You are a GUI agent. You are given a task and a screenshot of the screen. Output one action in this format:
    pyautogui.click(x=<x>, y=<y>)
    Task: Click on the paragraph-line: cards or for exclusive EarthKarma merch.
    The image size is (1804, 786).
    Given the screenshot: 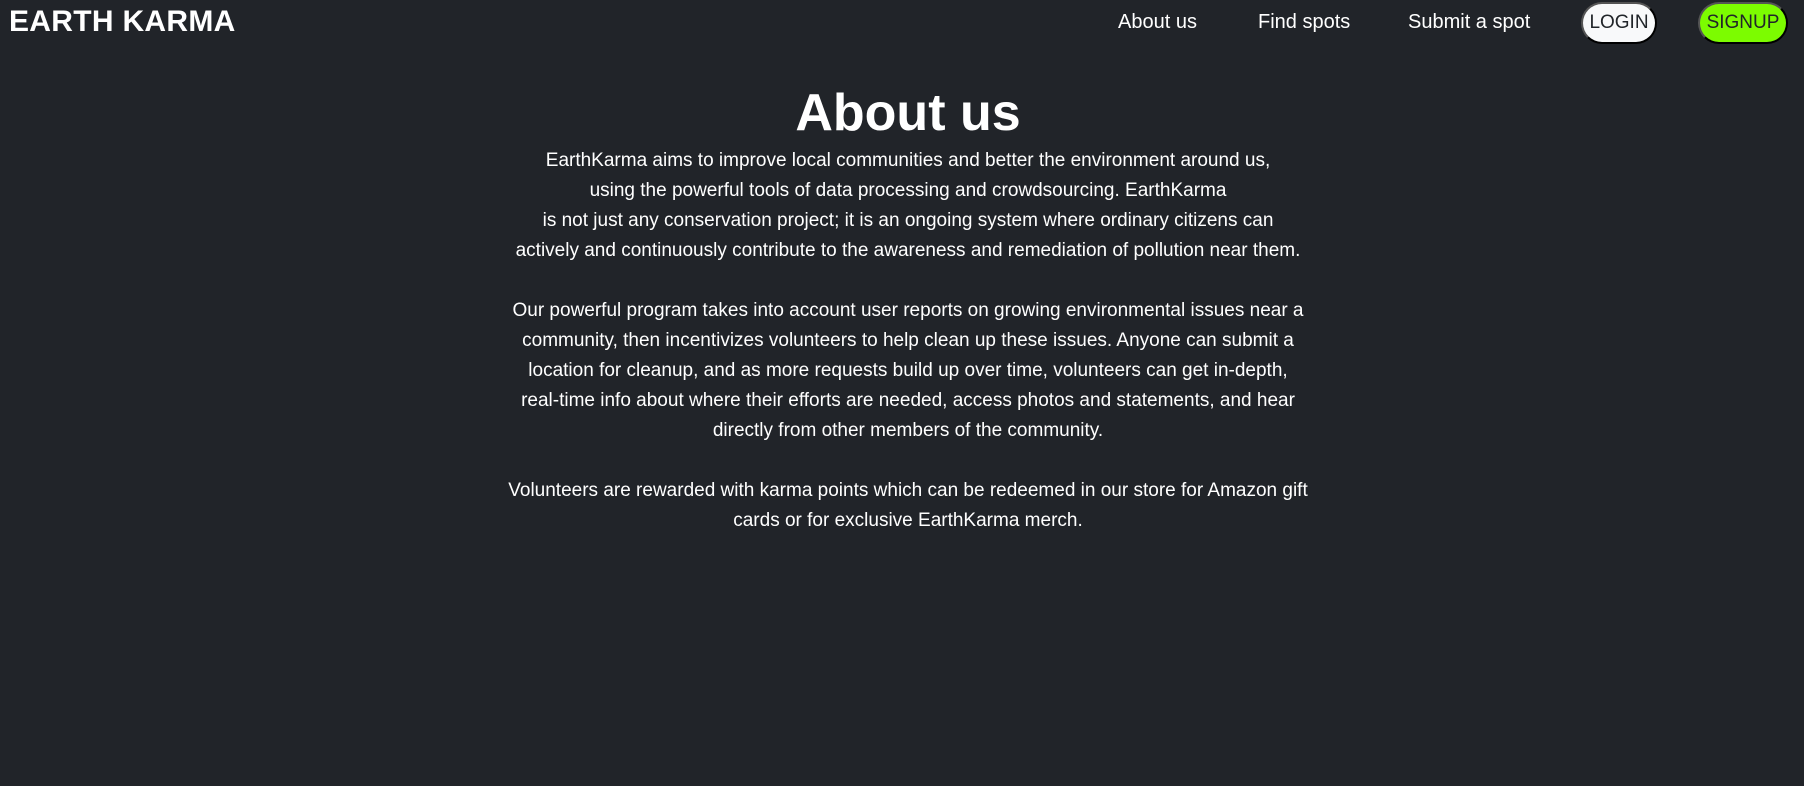 What is the action you would take?
    pyautogui.click(x=908, y=520)
    